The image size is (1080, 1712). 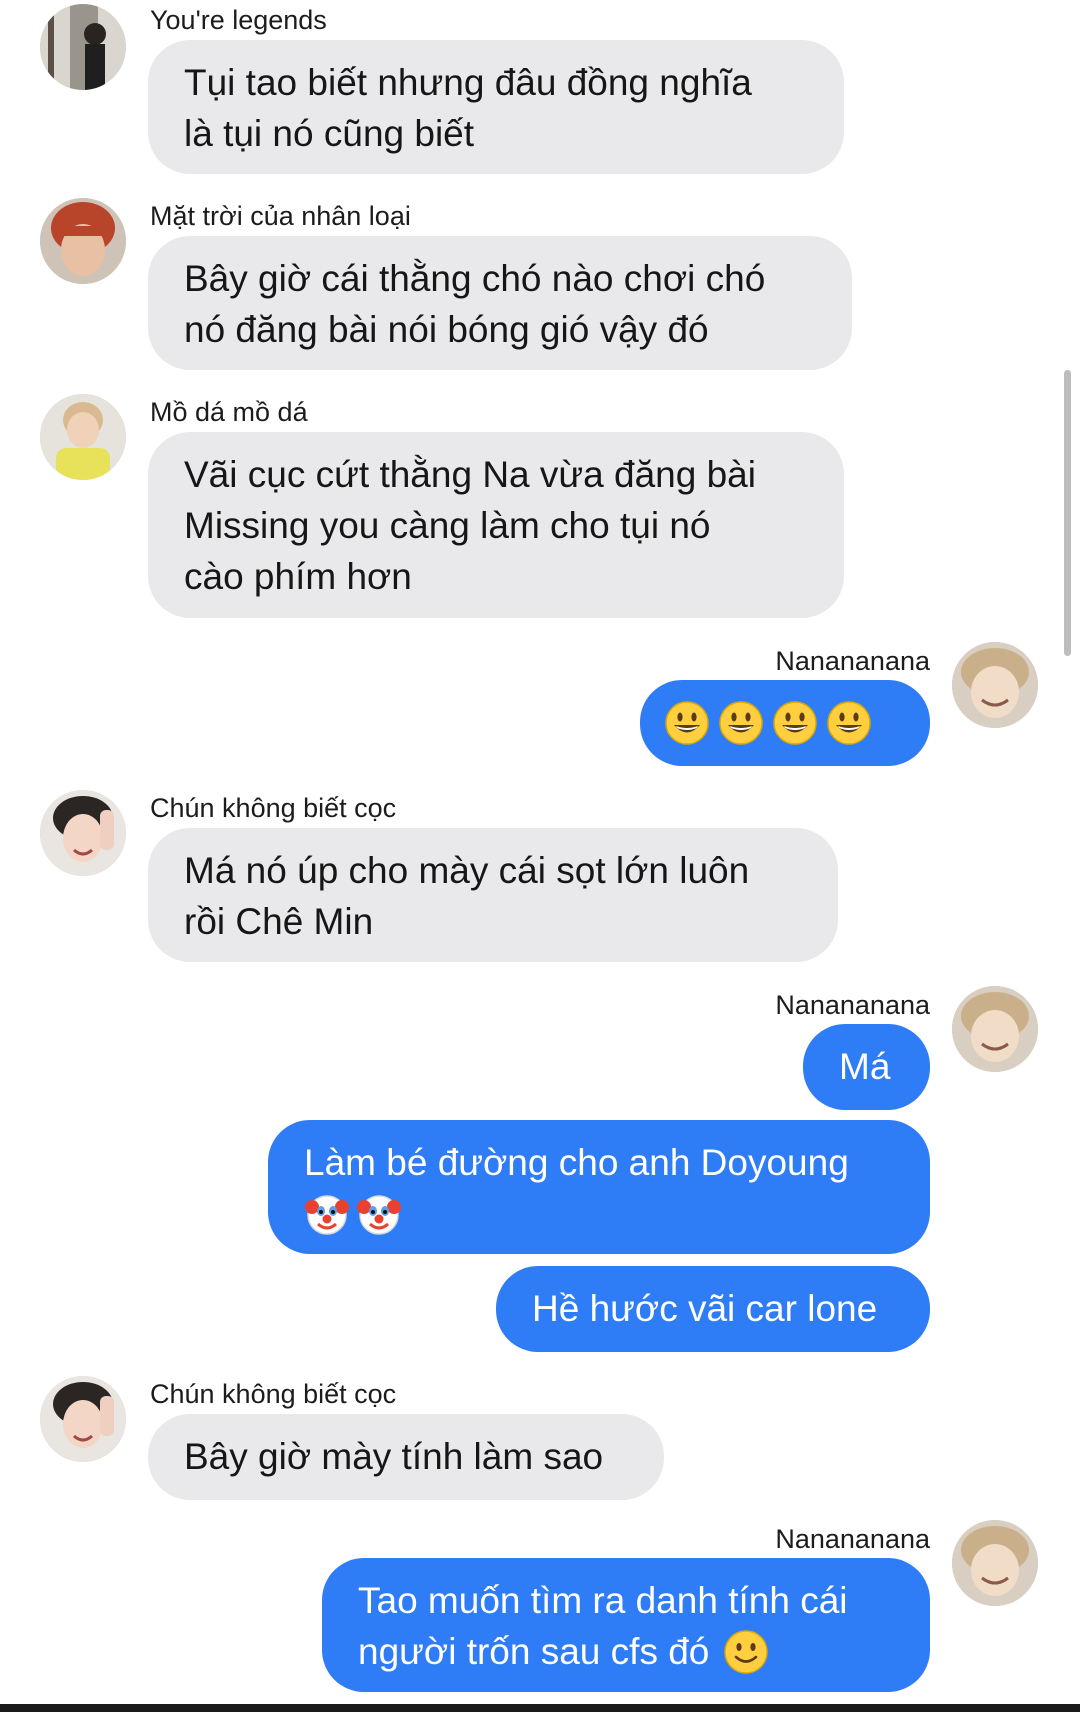 What do you see at coordinates (229, 412) in the screenshot?
I see `sender-name: Mồ dá mồ dá` at bounding box center [229, 412].